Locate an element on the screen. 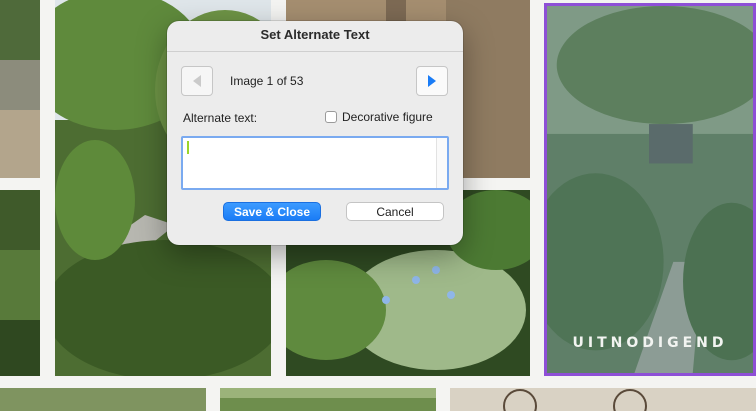 This screenshot has width=756, height=411. decorative-figure-checkbox is located at coordinates (331, 117).